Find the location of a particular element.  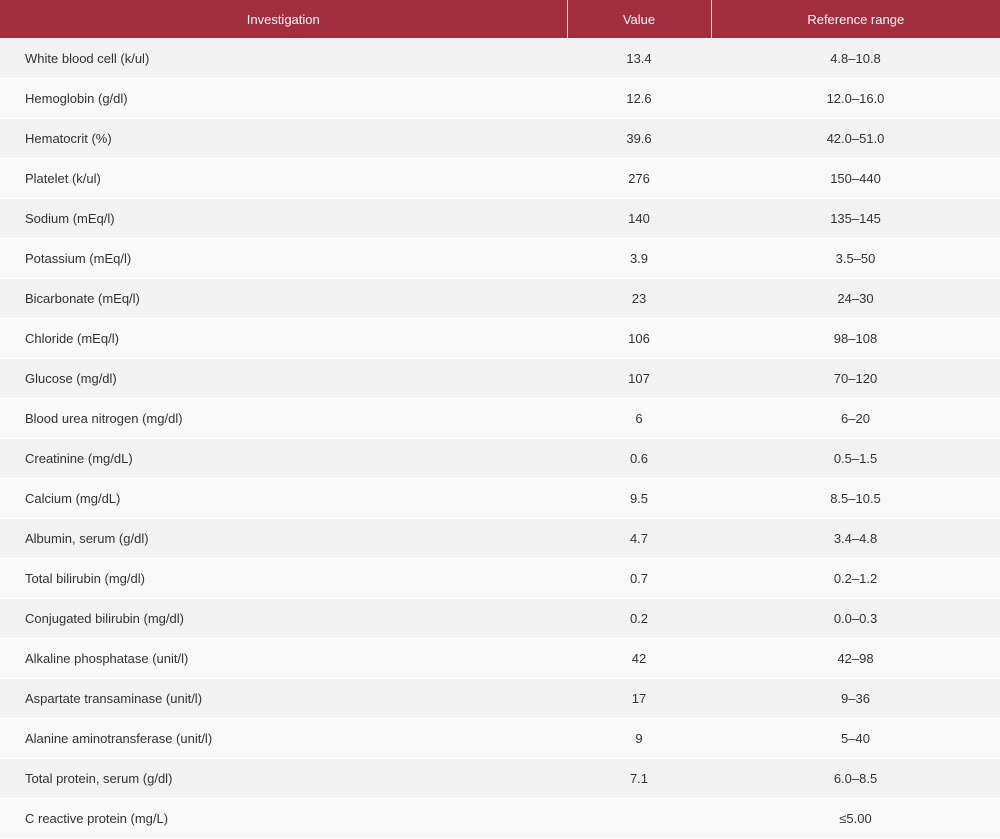

table-row: C reactive protein (mg/L) ≤5.00 is located at coordinates (500, 818).